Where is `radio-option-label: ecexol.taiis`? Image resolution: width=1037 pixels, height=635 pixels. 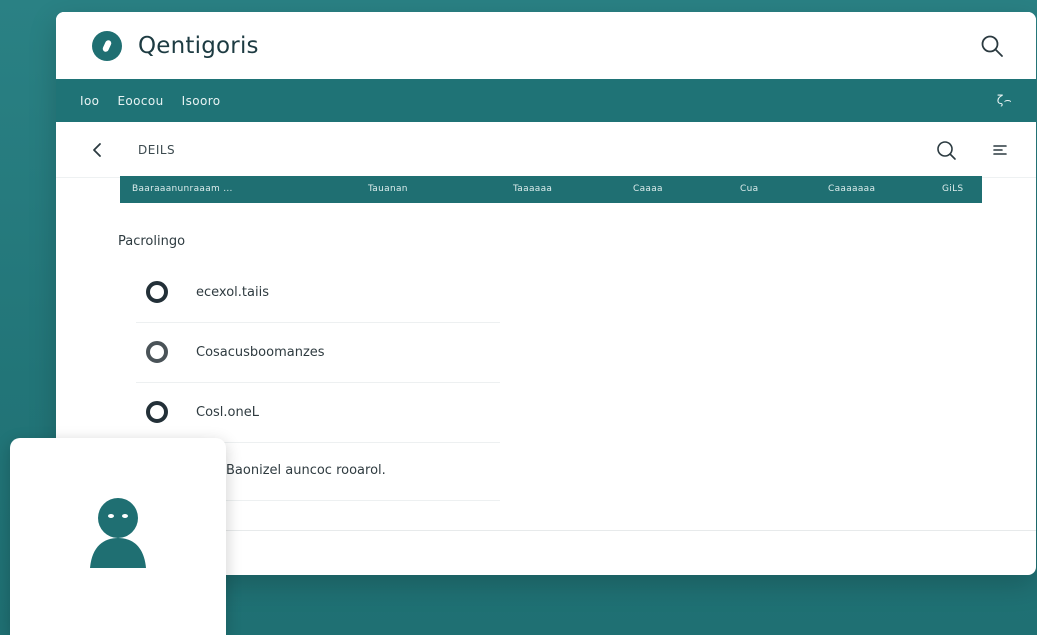
radio-option-label: ecexol.taiis is located at coordinates (232, 292).